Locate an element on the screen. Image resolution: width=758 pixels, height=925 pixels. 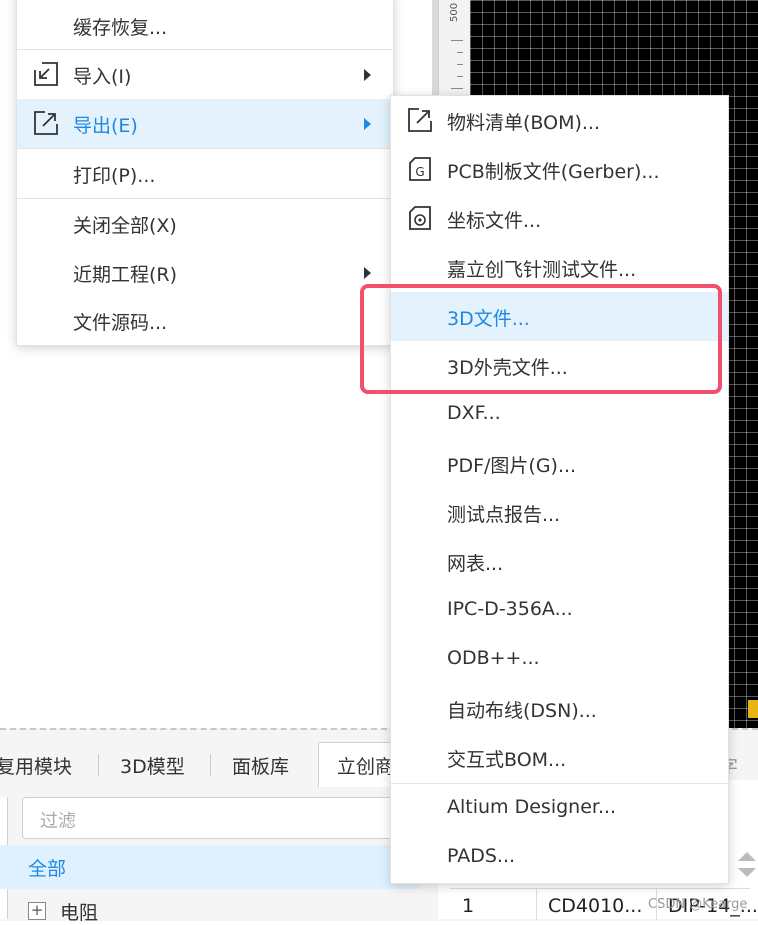
tab-lcsc: 立创商 is located at coordinates (365, 765).